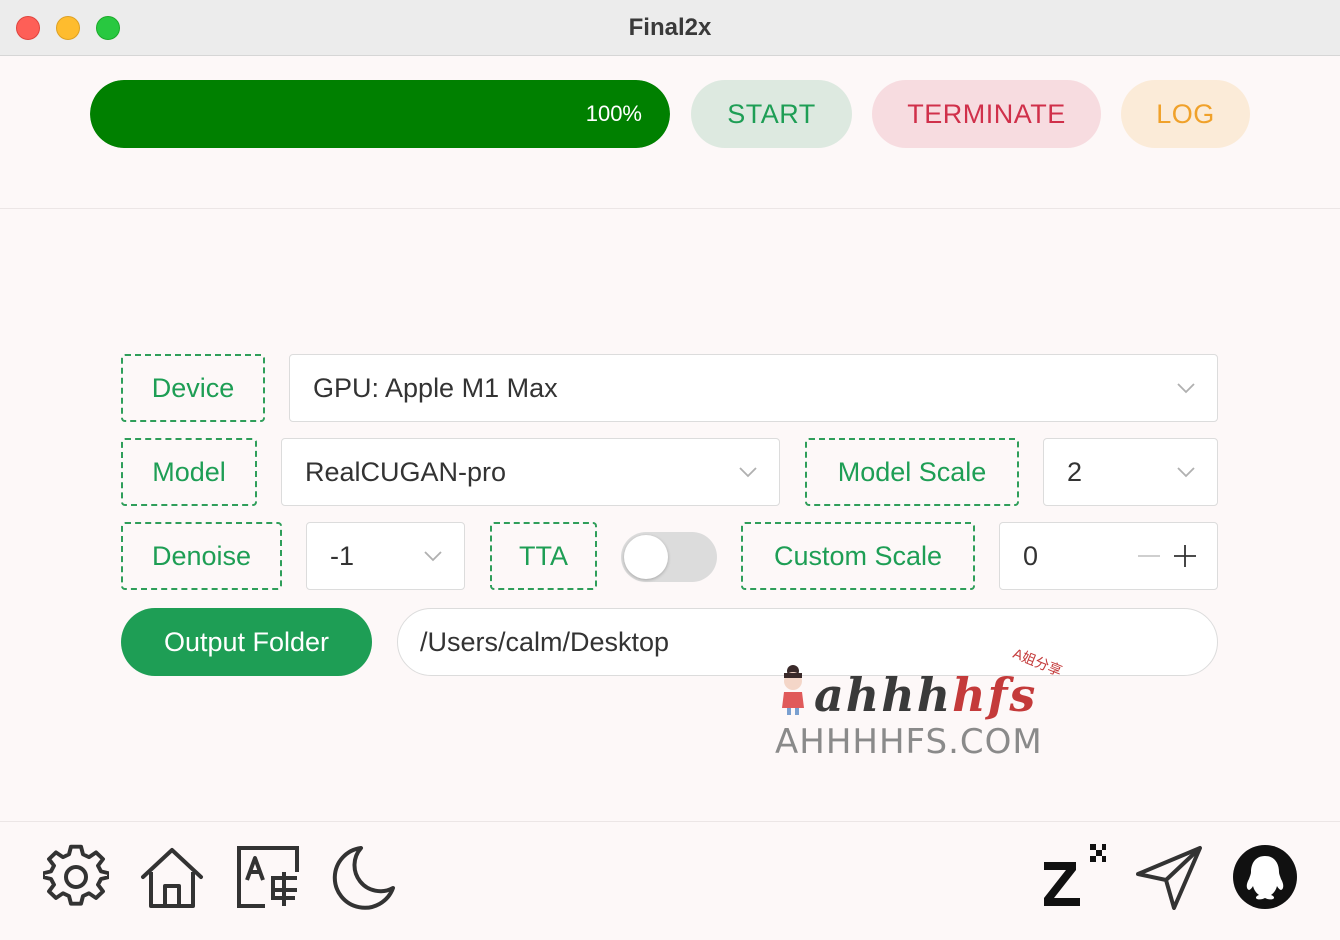 This screenshot has height=940, width=1340. I want to click on theme-toggle-button, so click(364, 877).